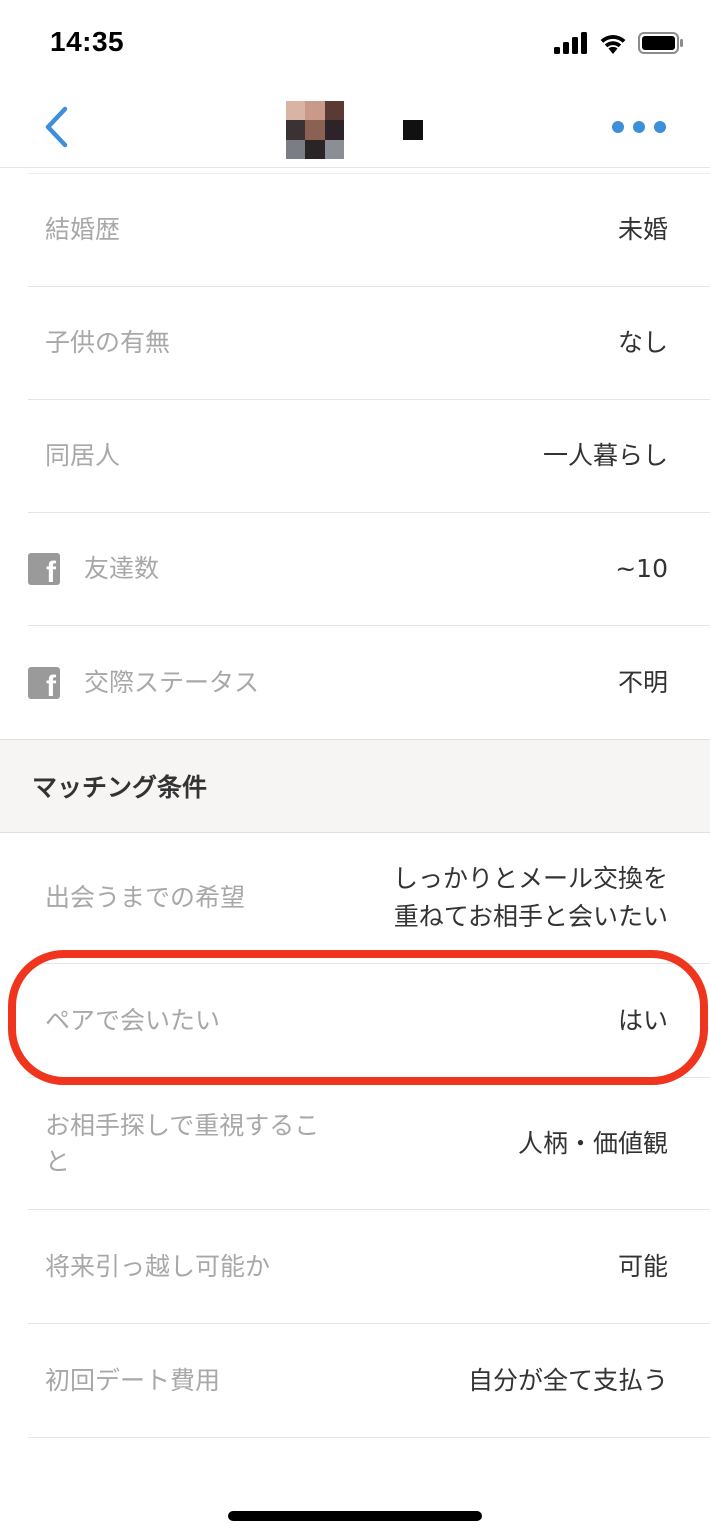 The image size is (710, 1536). I want to click on home-indicator, so click(355, 1516).